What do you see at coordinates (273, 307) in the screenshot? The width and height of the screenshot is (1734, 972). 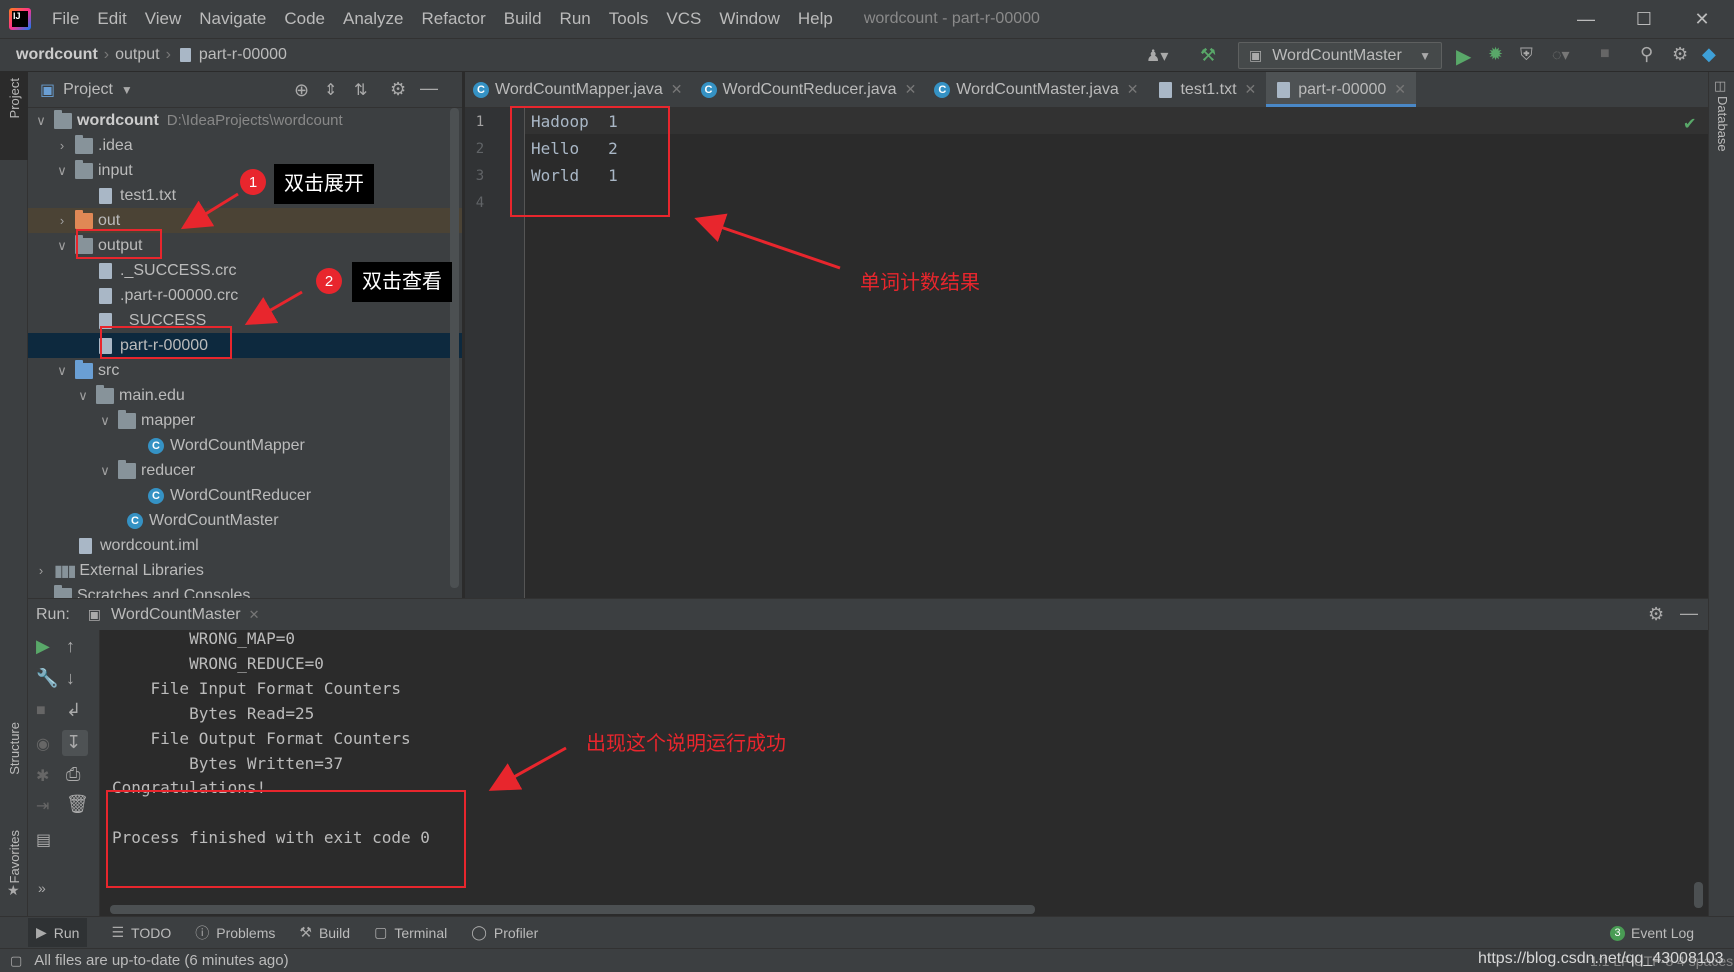 I see `arrow-to-part-file` at bounding box center [273, 307].